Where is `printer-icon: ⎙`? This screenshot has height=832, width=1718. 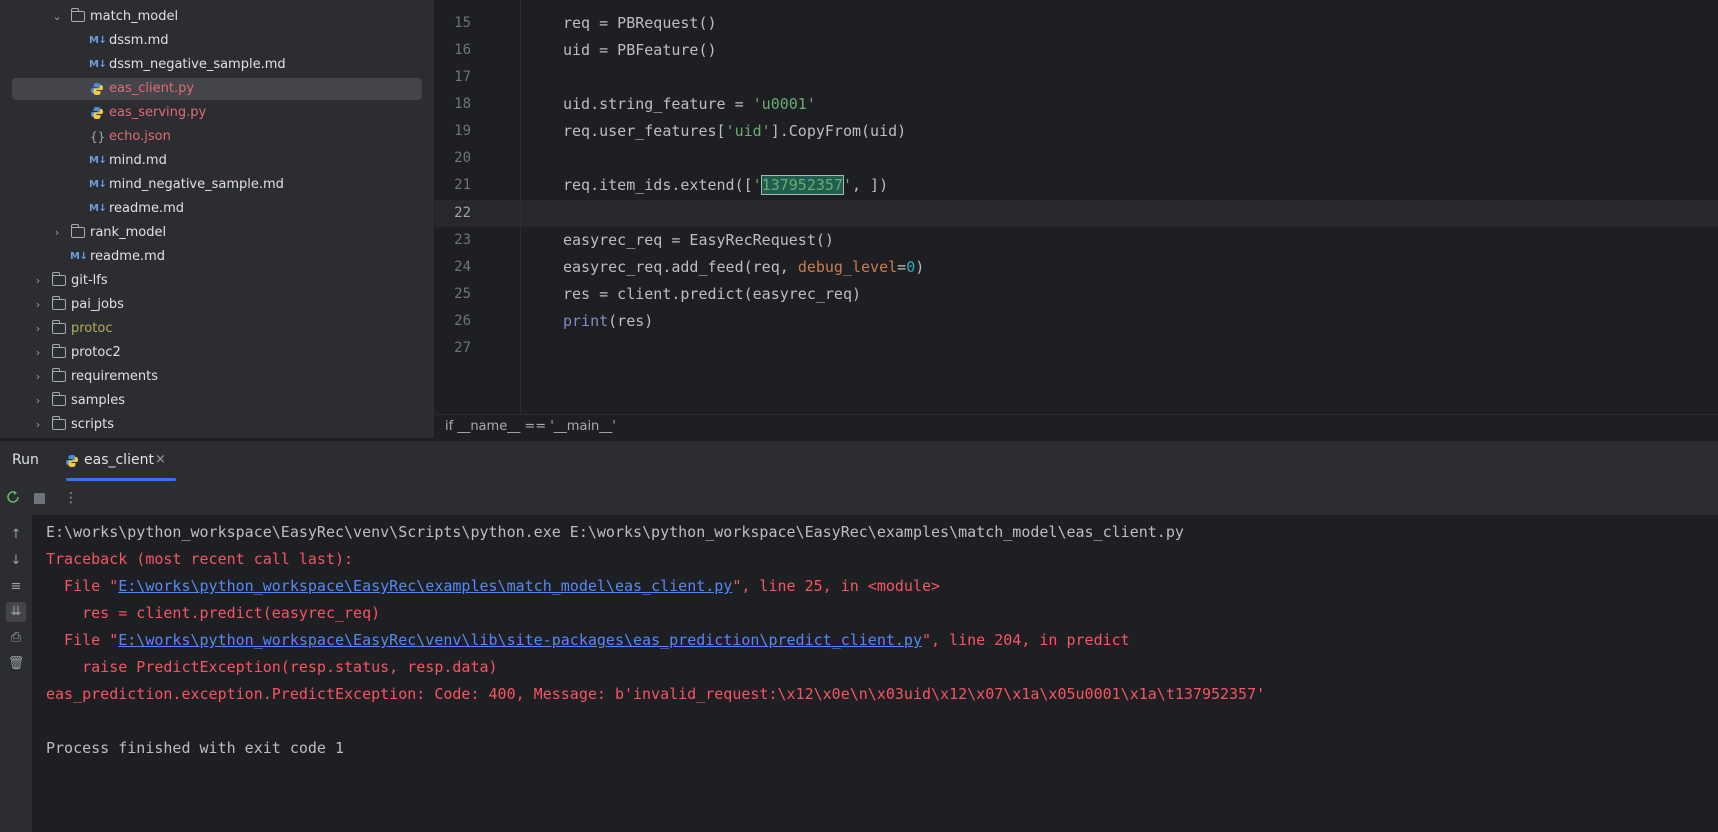
printer-icon: ⎙ is located at coordinates (16, 637).